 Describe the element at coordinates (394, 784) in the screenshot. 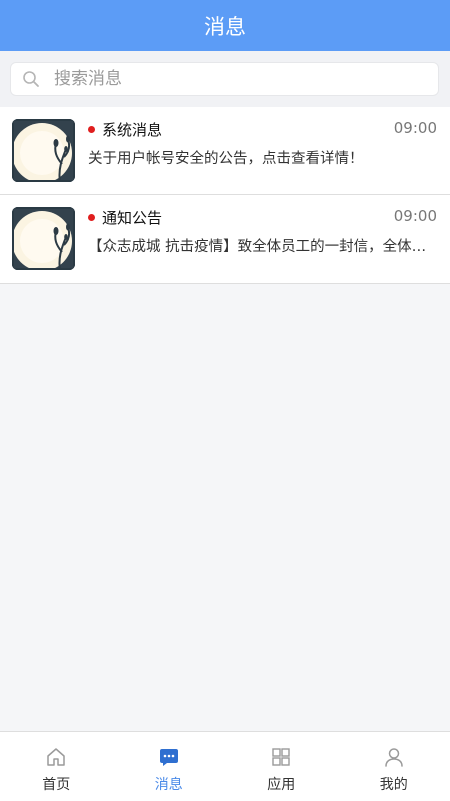

I see `tab-label: 我的` at that location.